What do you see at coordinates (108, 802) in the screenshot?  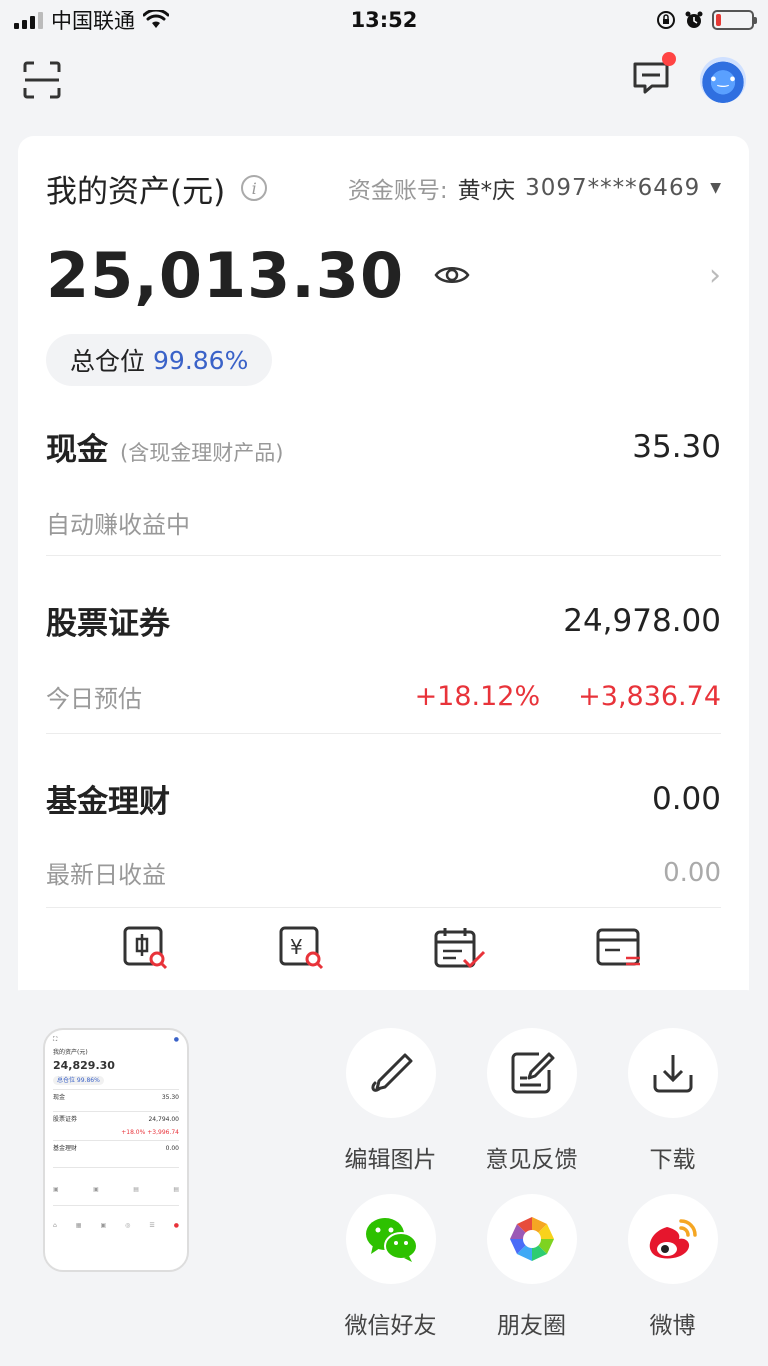 I see `funds-name: 基金理财` at bounding box center [108, 802].